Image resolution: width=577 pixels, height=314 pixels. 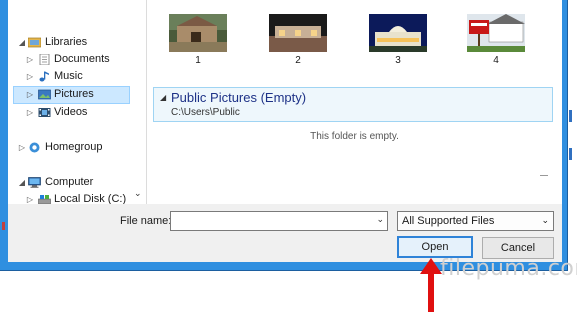 I want to click on watermark-text: filepuma.com, so click(x=508, y=268).